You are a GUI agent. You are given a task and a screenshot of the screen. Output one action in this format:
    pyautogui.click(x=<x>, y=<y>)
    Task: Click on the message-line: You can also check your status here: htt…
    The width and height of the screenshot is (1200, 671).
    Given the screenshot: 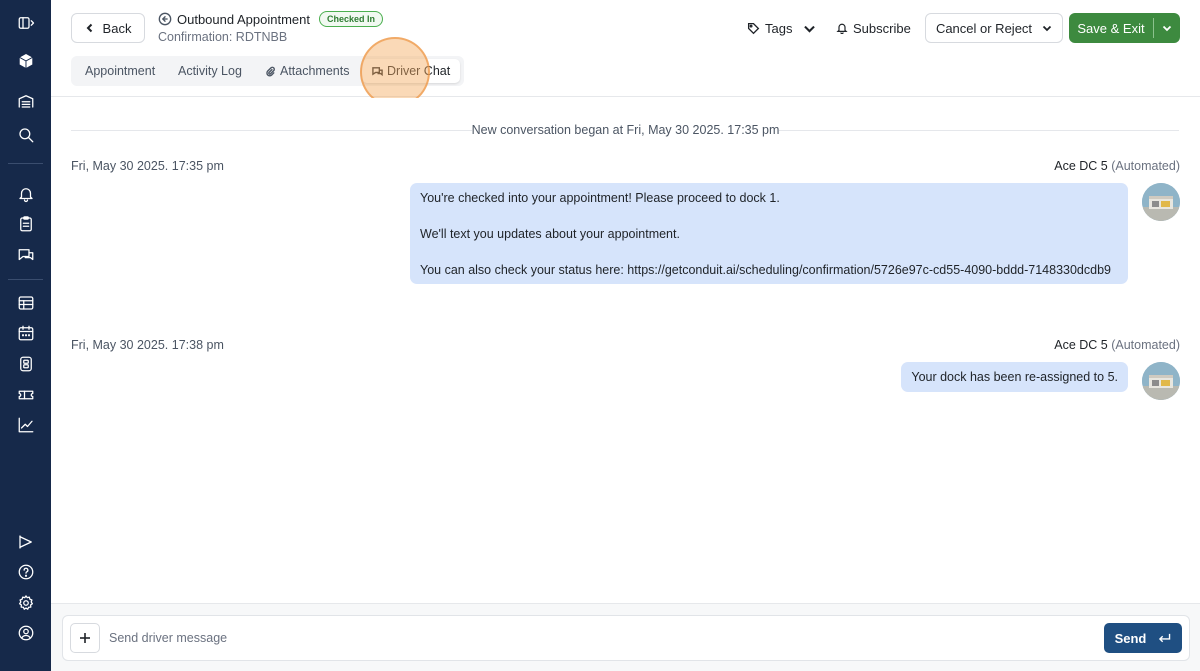 What is the action you would take?
    pyautogui.click(x=769, y=270)
    